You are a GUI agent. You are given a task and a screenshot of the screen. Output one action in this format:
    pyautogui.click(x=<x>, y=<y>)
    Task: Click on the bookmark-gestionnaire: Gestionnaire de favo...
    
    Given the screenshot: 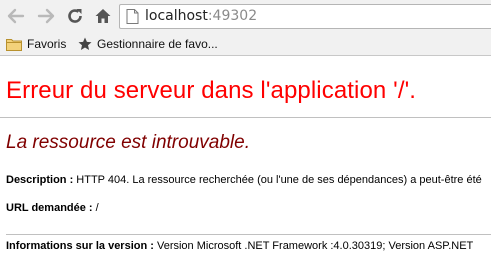 What is the action you would take?
    pyautogui.click(x=148, y=44)
    